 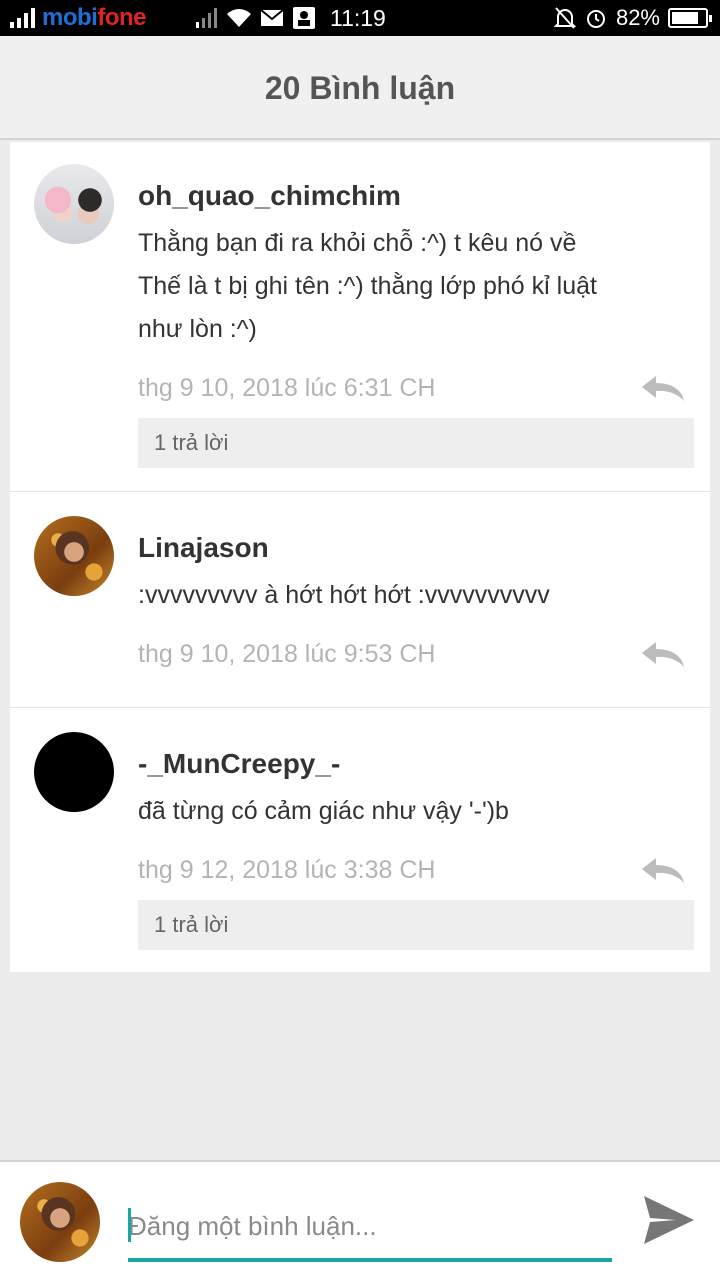 I want to click on wifi-icon, so click(x=239, y=18).